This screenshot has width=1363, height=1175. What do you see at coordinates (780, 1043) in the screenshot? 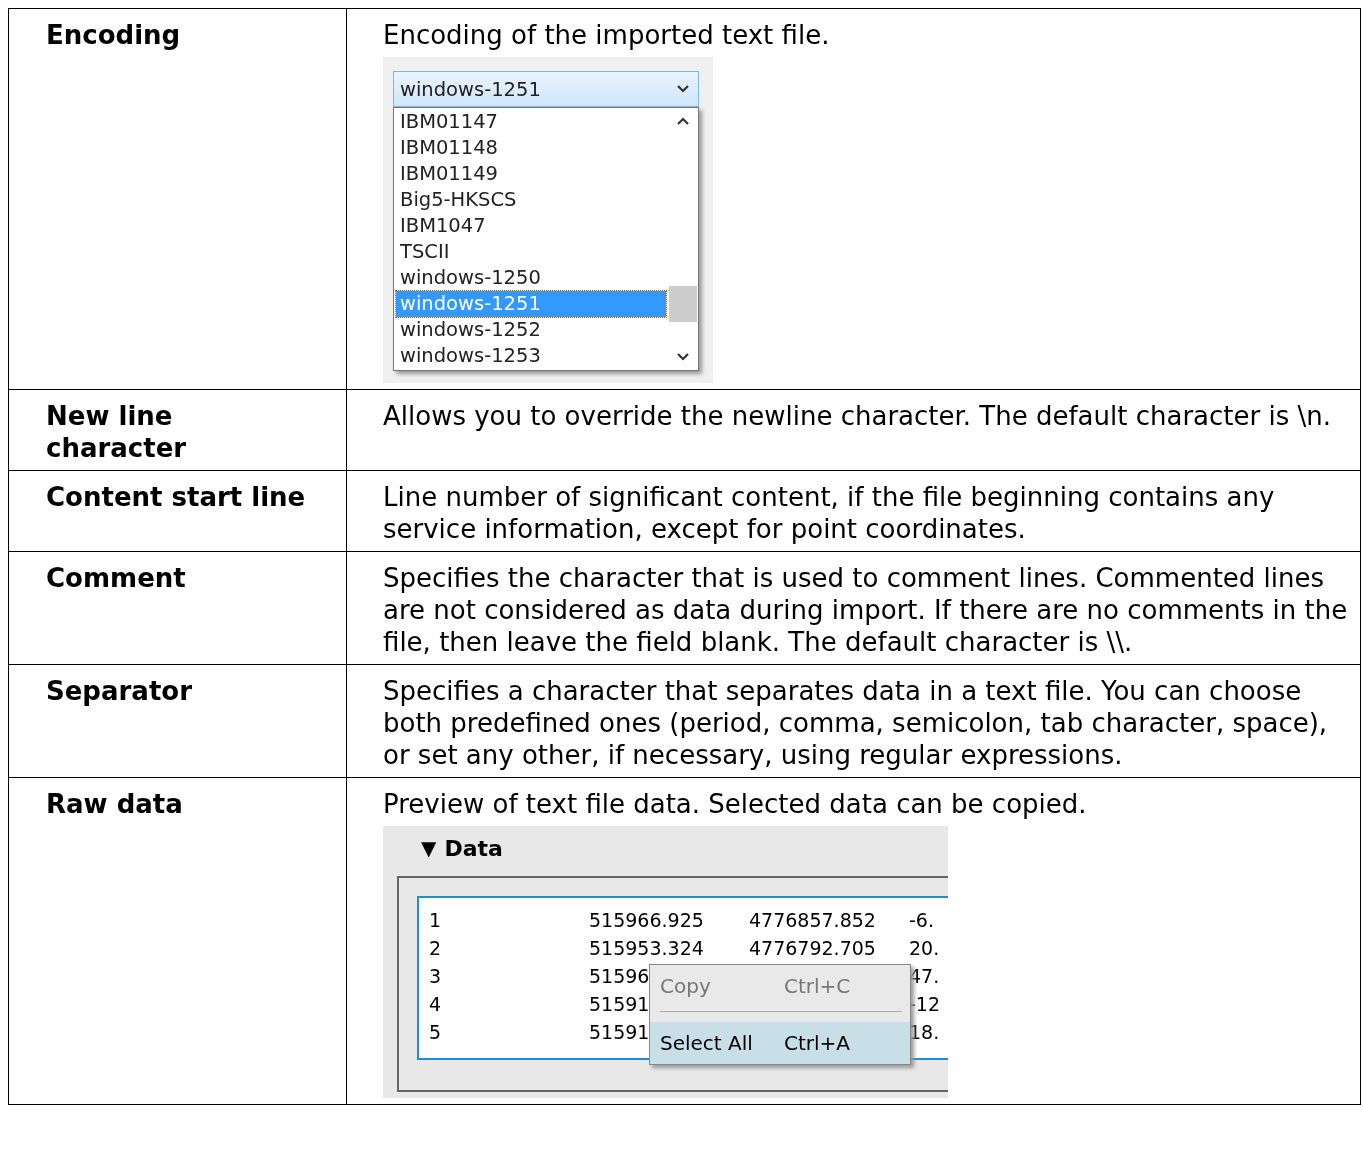
I see `menu-item: Select All Ctrl+A` at bounding box center [780, 1043].